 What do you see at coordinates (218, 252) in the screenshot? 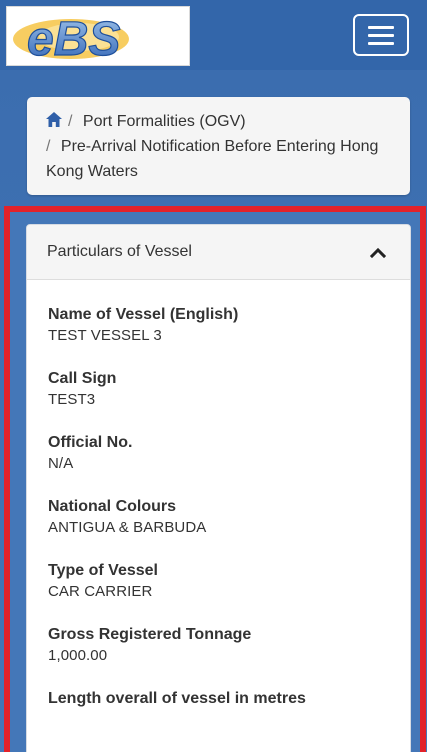
I see `panel-heading: Particulars of Vessel` at bounding box center [218, 252].